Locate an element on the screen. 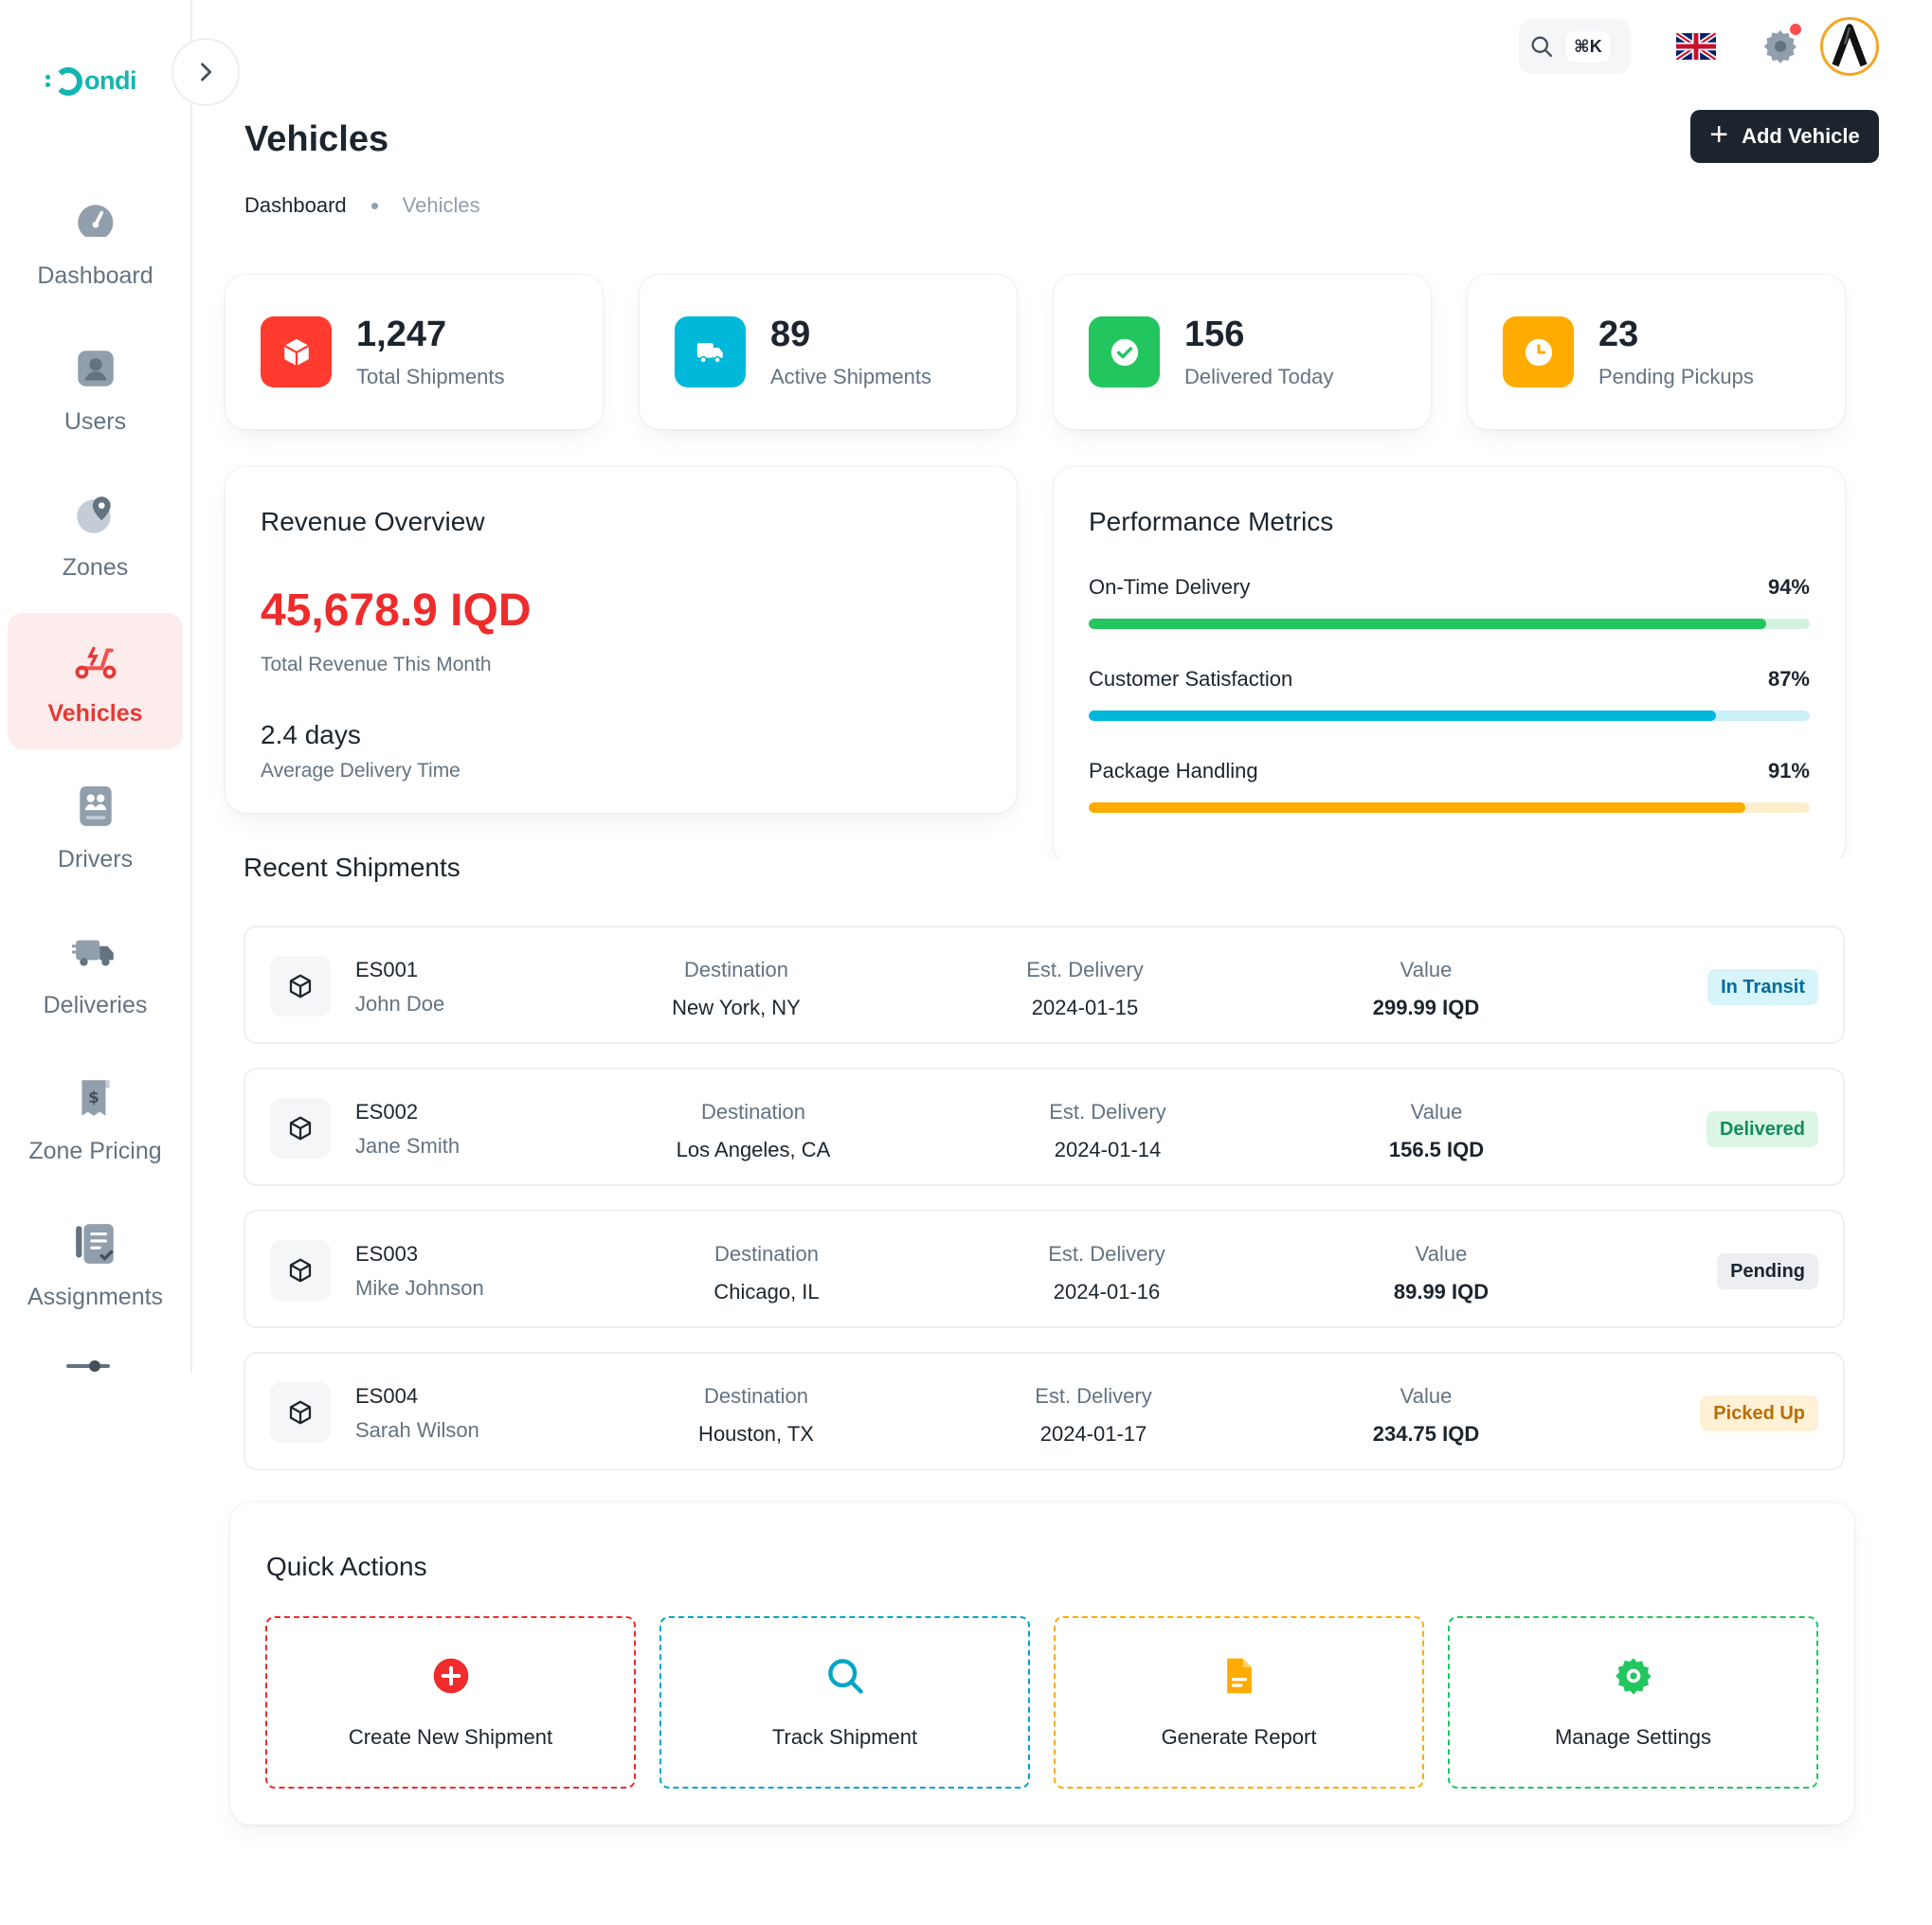  page-title: Vehicles is located at coordinates (316, 139).